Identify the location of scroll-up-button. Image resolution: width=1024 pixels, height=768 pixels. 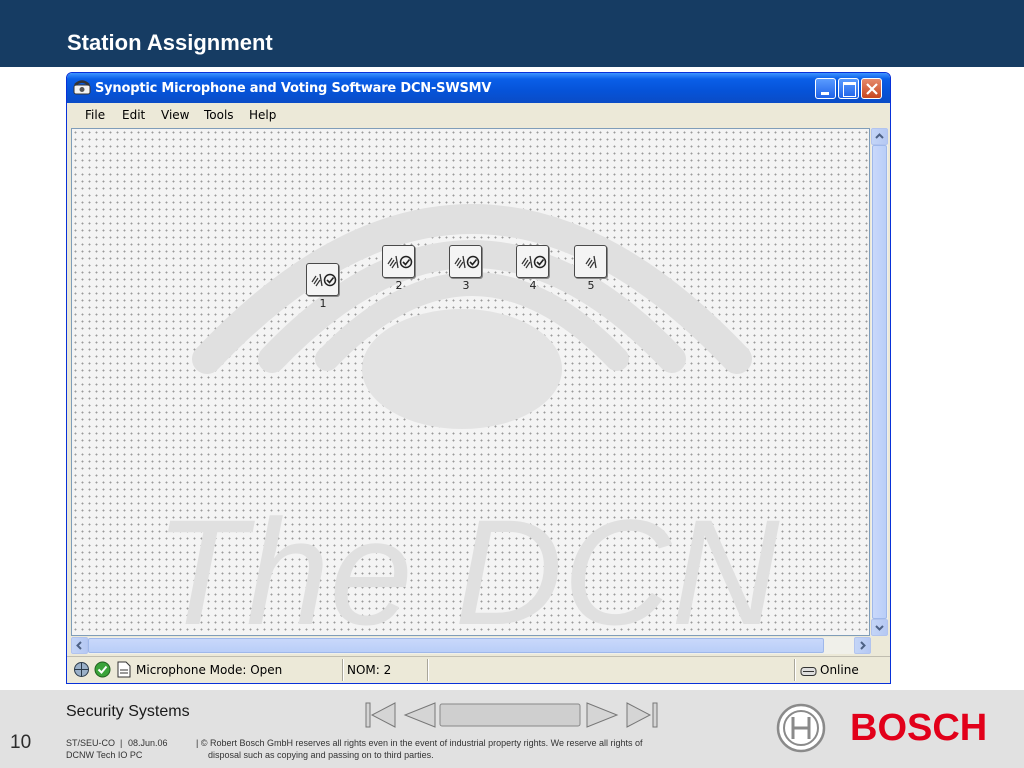
(879, 136).